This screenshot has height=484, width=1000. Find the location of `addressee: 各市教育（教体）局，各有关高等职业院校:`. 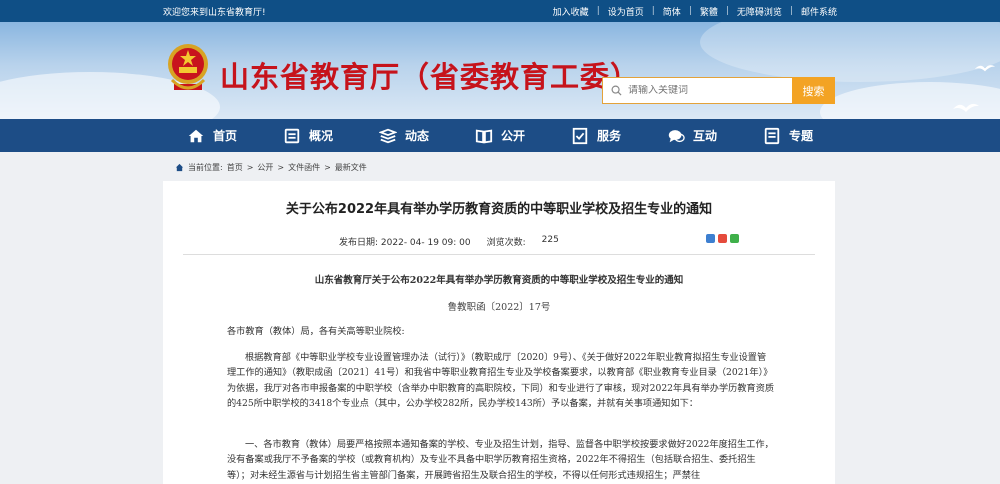

addressee: 各市教育（教体）局，各有关高等职业院校: is located at coordinates (316, 331).